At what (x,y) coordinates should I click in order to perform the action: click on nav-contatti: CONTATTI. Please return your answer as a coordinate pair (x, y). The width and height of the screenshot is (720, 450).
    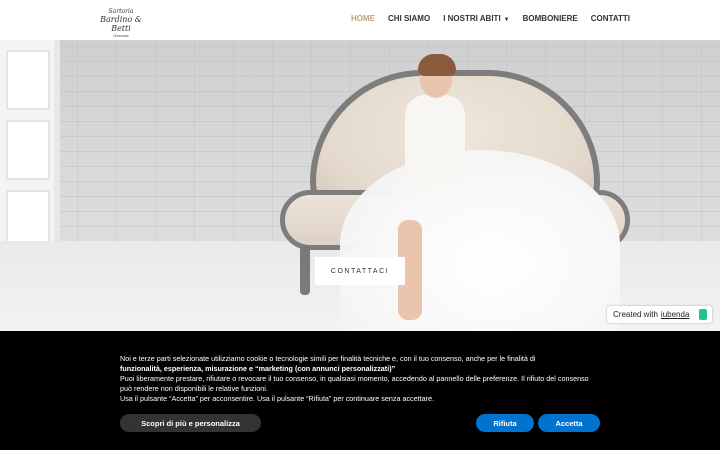
    Looking at the image, I should click on (610, 18).